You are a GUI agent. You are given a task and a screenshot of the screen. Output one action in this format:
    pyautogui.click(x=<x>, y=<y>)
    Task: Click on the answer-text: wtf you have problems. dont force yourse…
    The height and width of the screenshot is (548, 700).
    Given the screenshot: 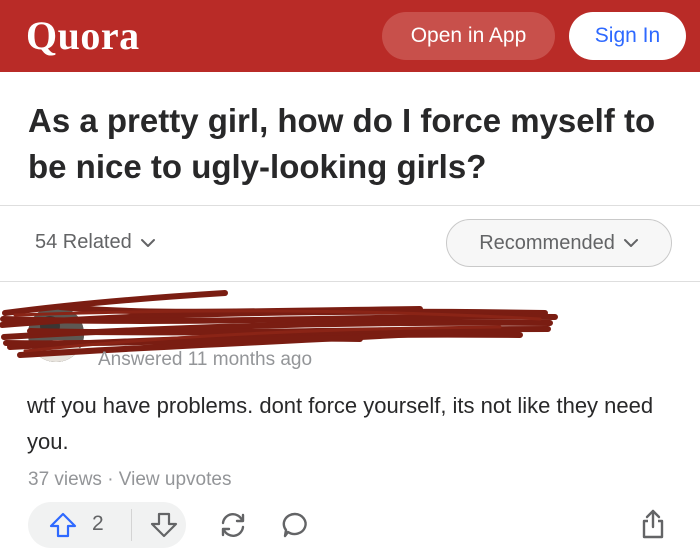 What is the action you would take?
    pyautogui.click(x=340, y=423)
    